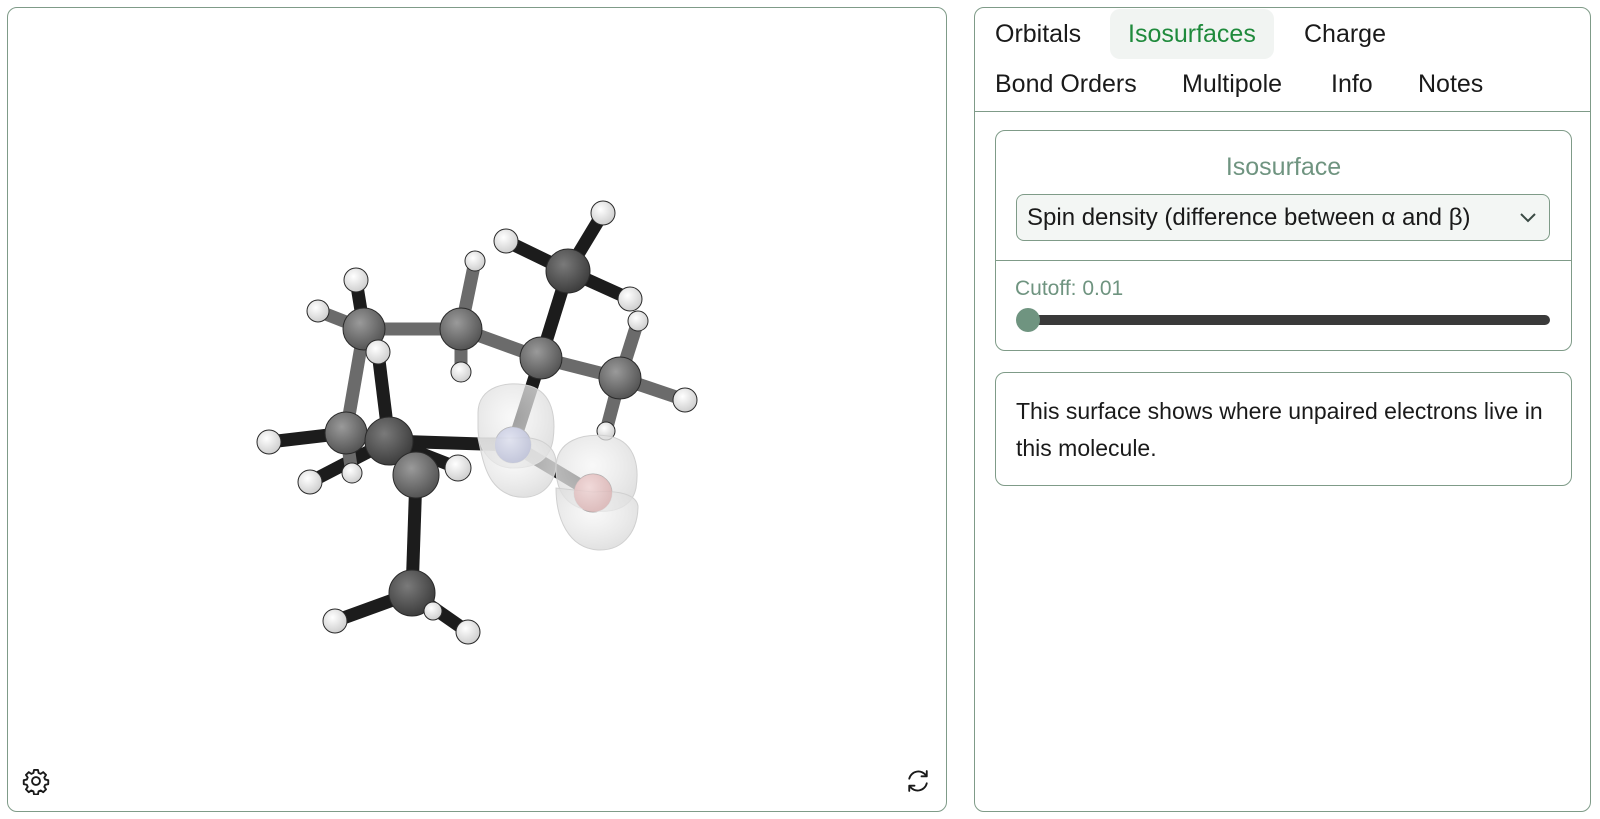  Describe the element at coordinates (433, 611) in the screenshot. I see `hydrogen-atom-H18` at that location.